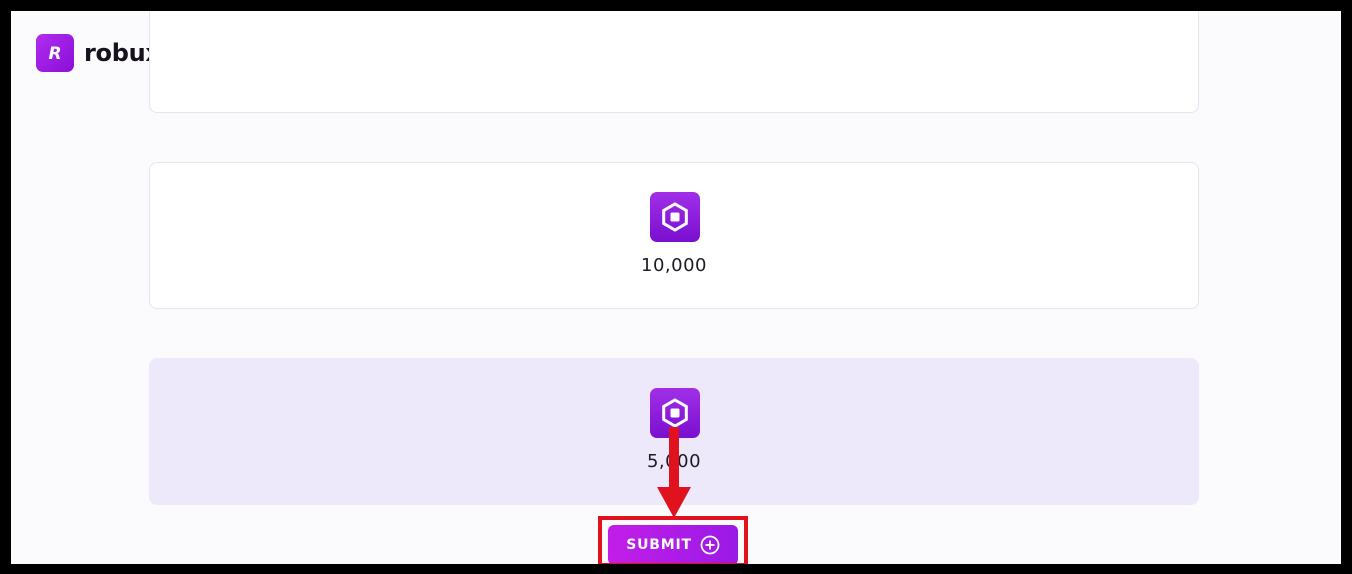 Image resolution: width=1352 pixels, height=574 pixels. What do you see at coordinates (674, 461) in the screenshot?
I see `option-amount: 5,000` at bounding box center [674, 461].